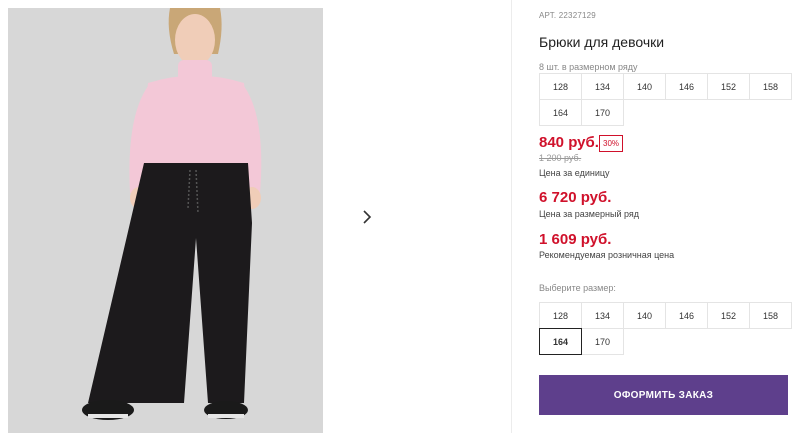  What do you see at coordinates (770, 86) in the screenshot?
I see `size-range-cell: 158` at bounding box center [770, 86].